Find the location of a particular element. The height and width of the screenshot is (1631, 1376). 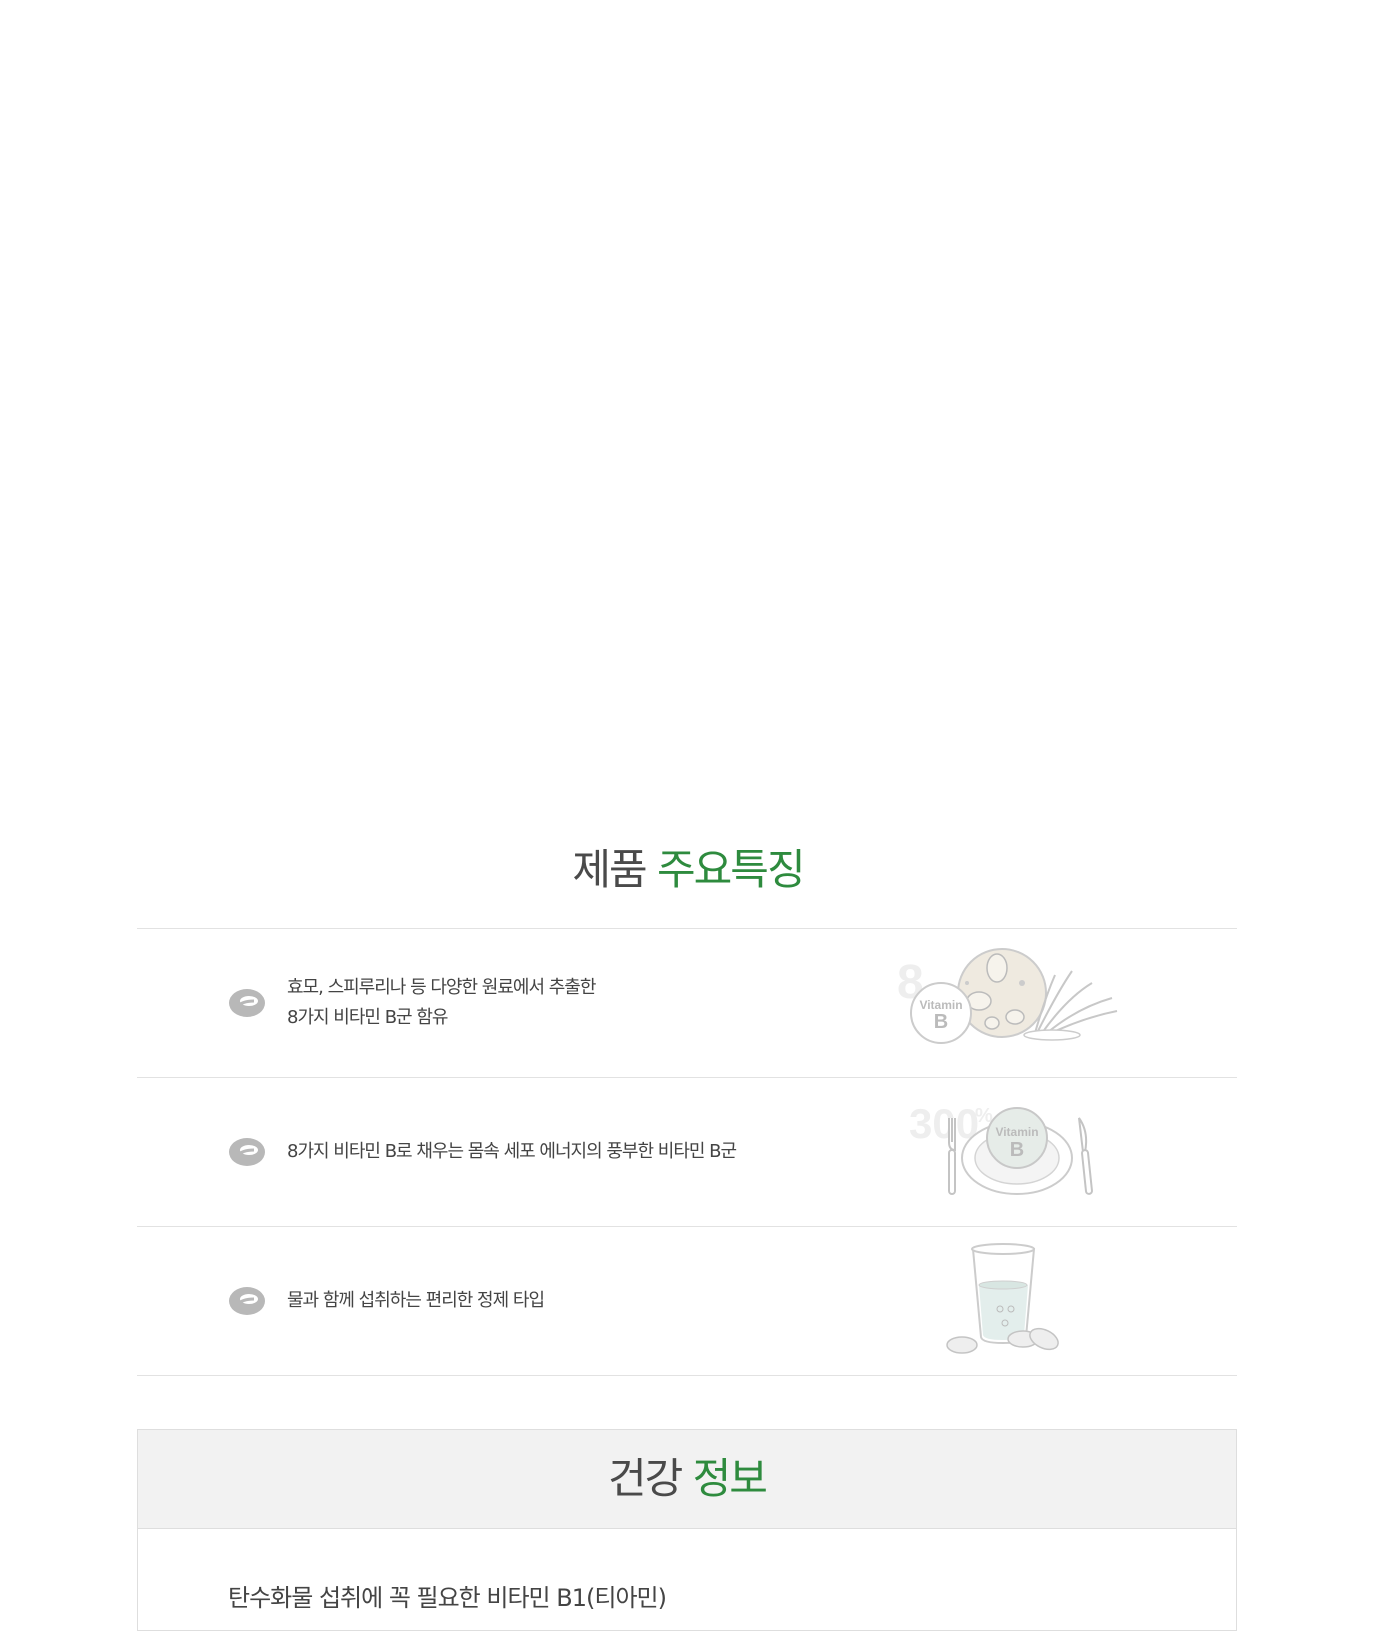

health-title-part1: 건강 is located at coordinates (645, 1478).